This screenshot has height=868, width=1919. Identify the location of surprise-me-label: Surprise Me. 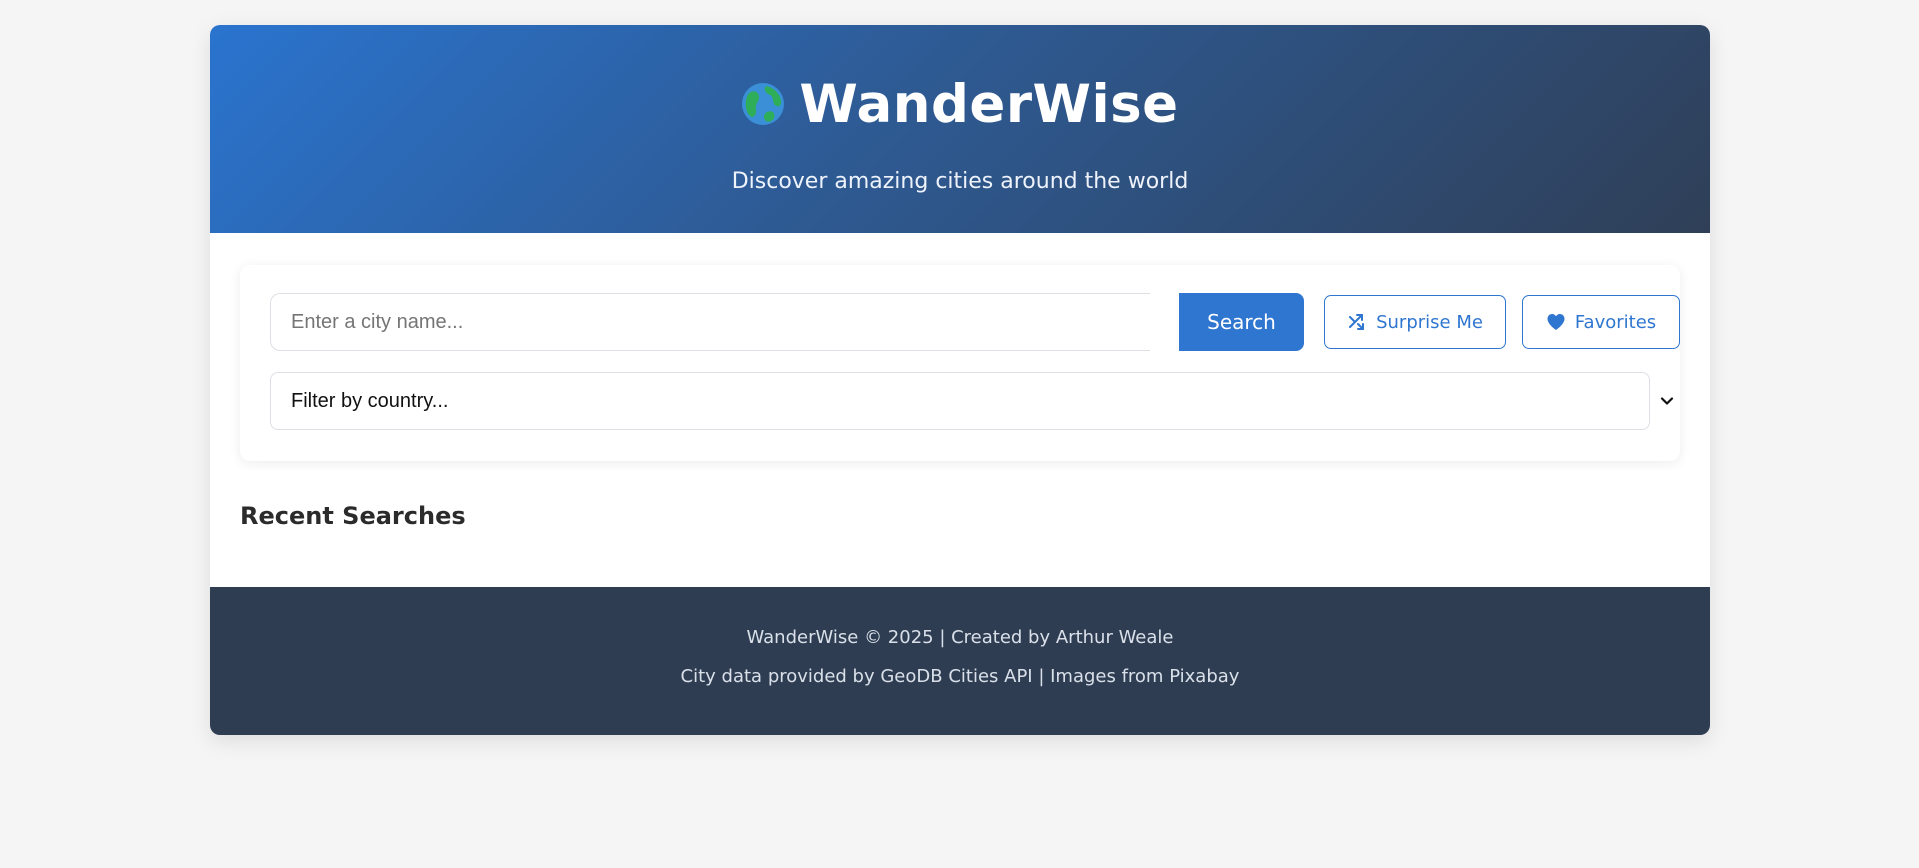
(1429, 322).